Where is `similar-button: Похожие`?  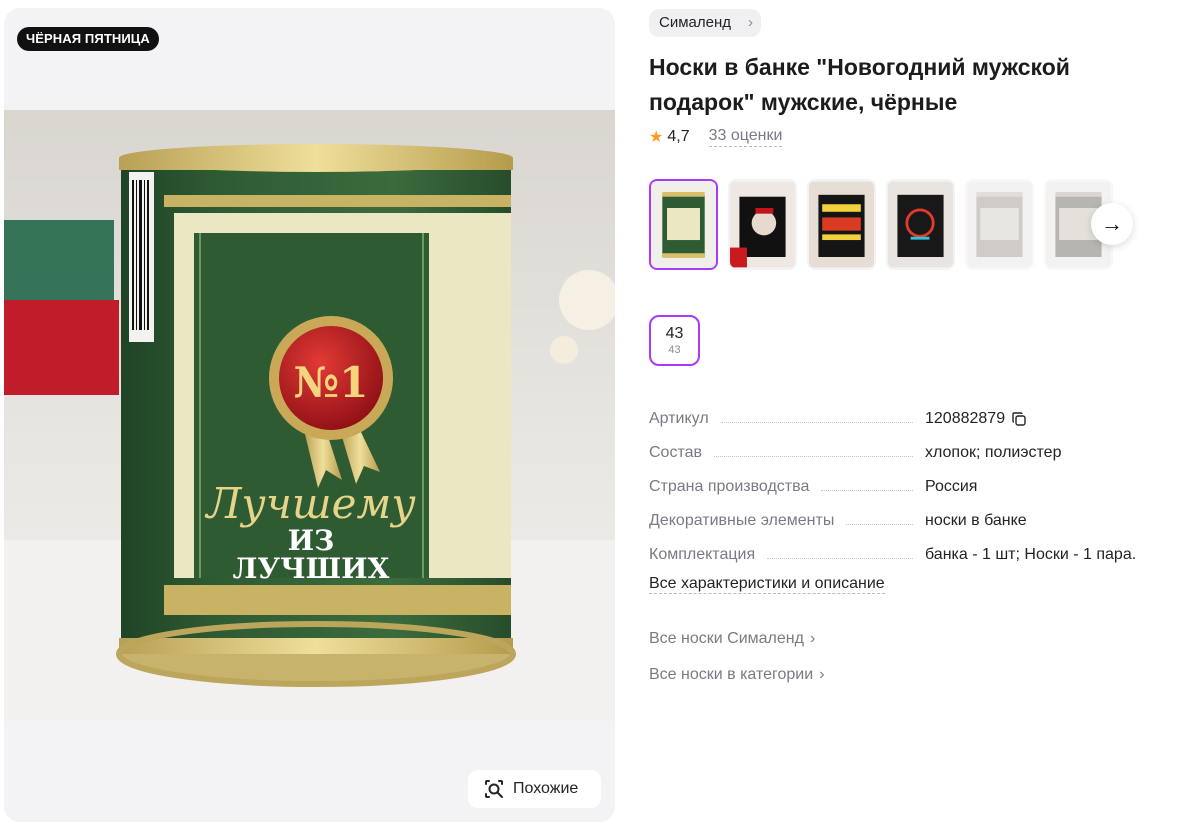
similar-button: Похожие is located at coordinates (534, 789).